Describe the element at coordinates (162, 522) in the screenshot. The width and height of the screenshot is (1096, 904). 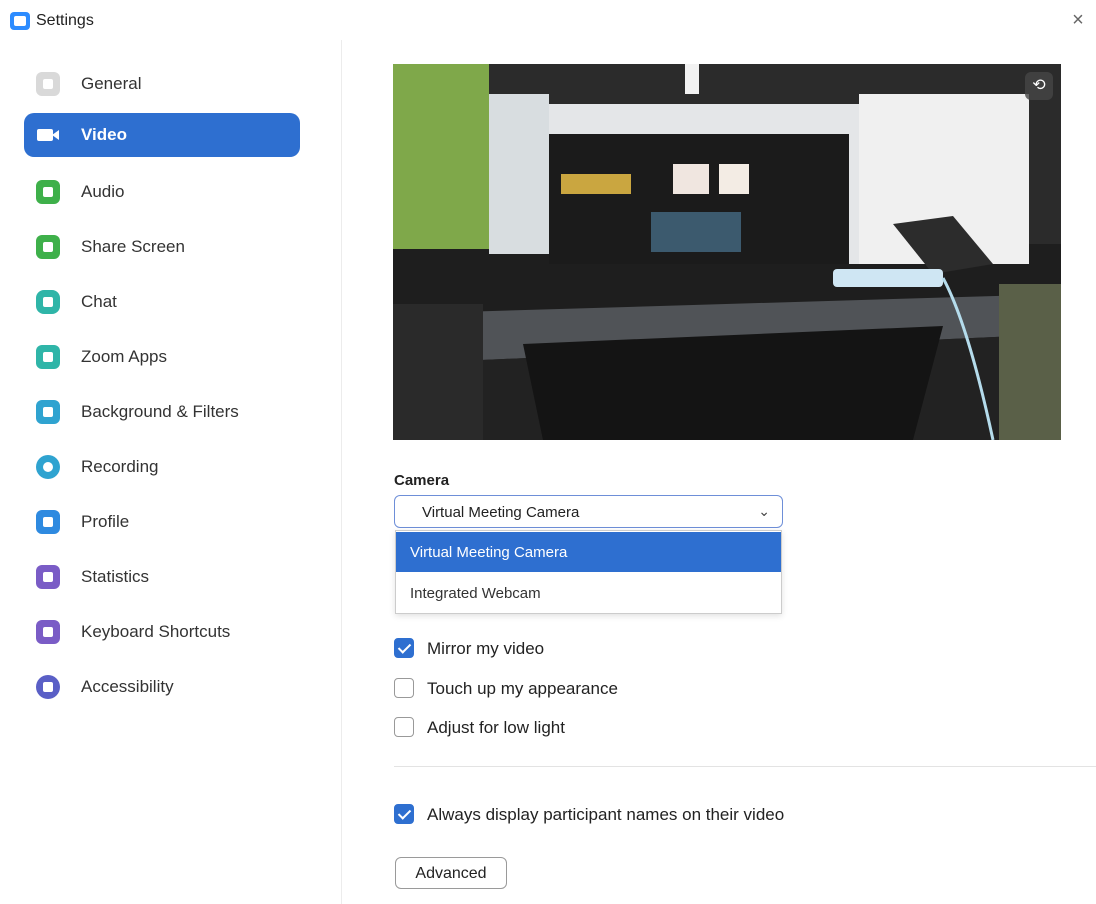
I see `sidebar-item-profile: Profile` at that location.